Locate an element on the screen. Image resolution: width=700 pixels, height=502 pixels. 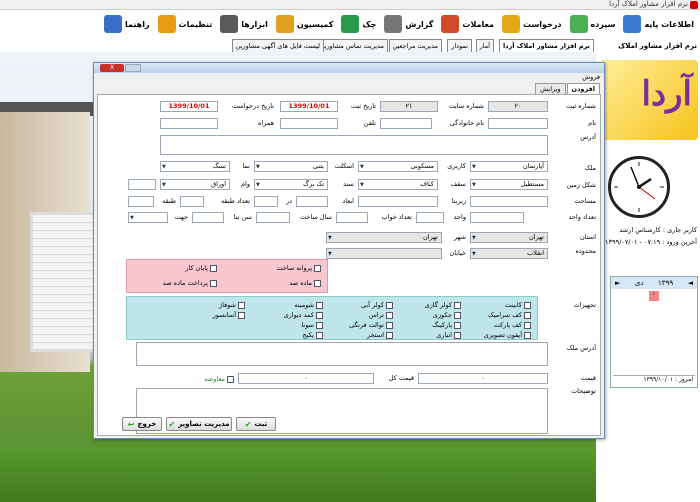
equipment-checkbox: آیفون تصویری is located at coordinates (507, 335).